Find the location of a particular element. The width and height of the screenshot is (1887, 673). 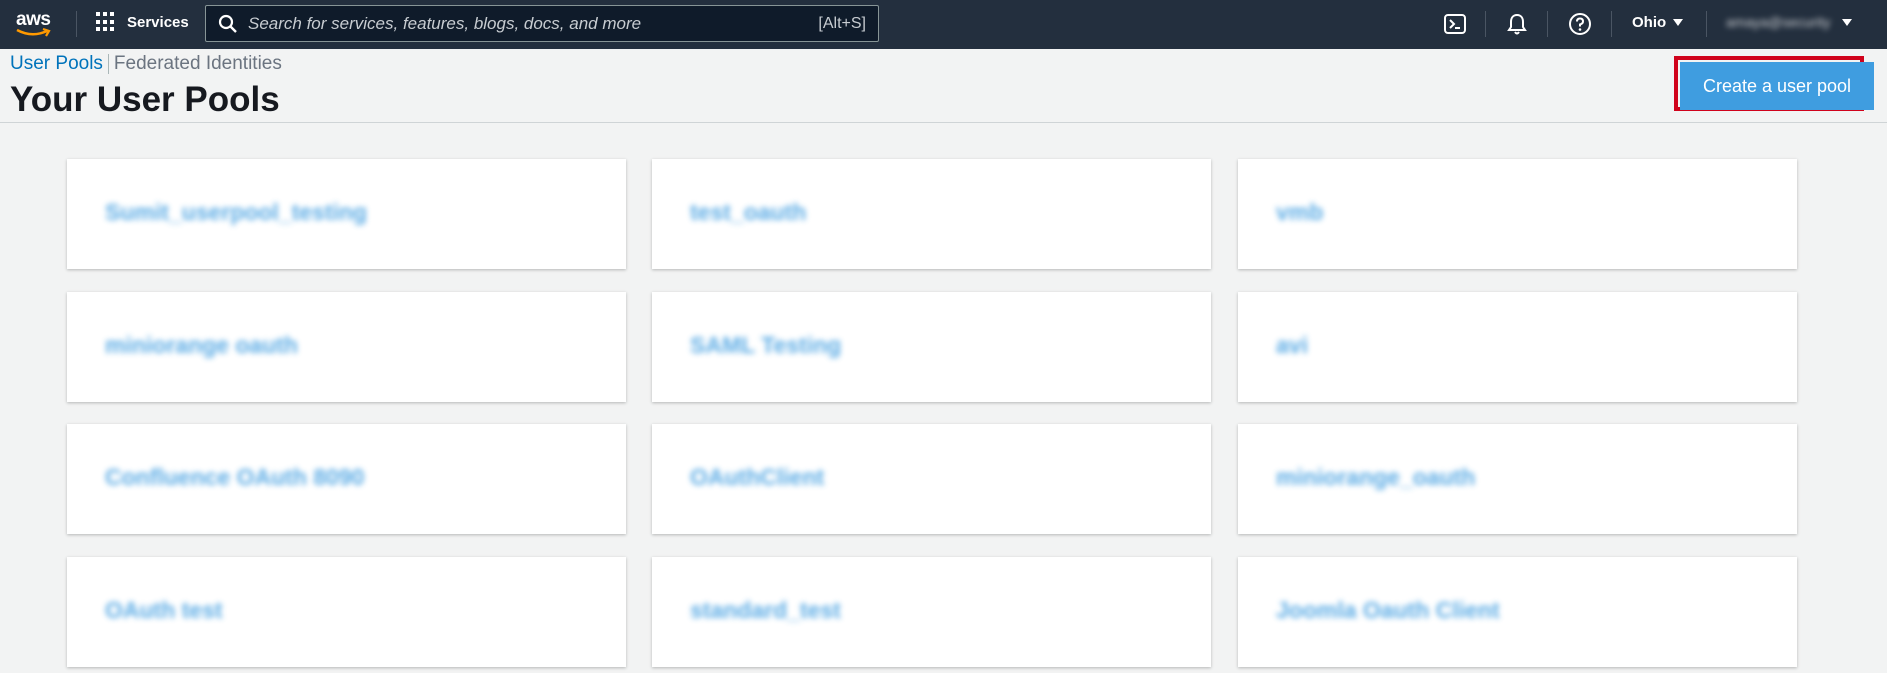

user-pool-card: Joomla Oauth Client is located at coordinates (1517, 612).